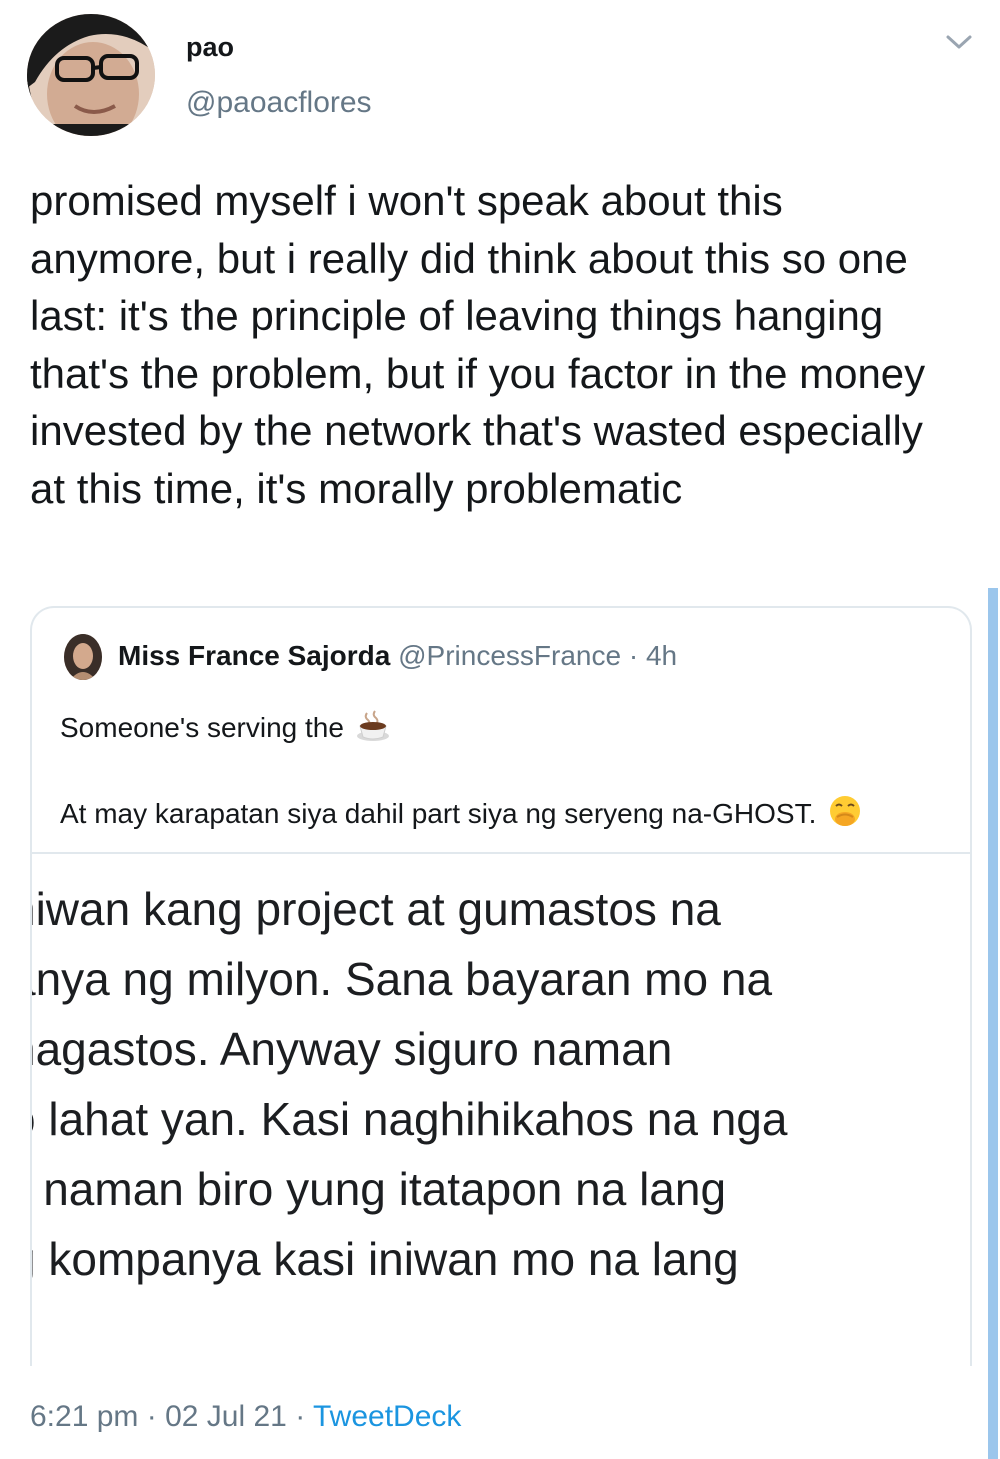  Describe the element at coordinates (845, 815) in the screenshot. I see `hand-over-mouth-emoji-icon` at that location.